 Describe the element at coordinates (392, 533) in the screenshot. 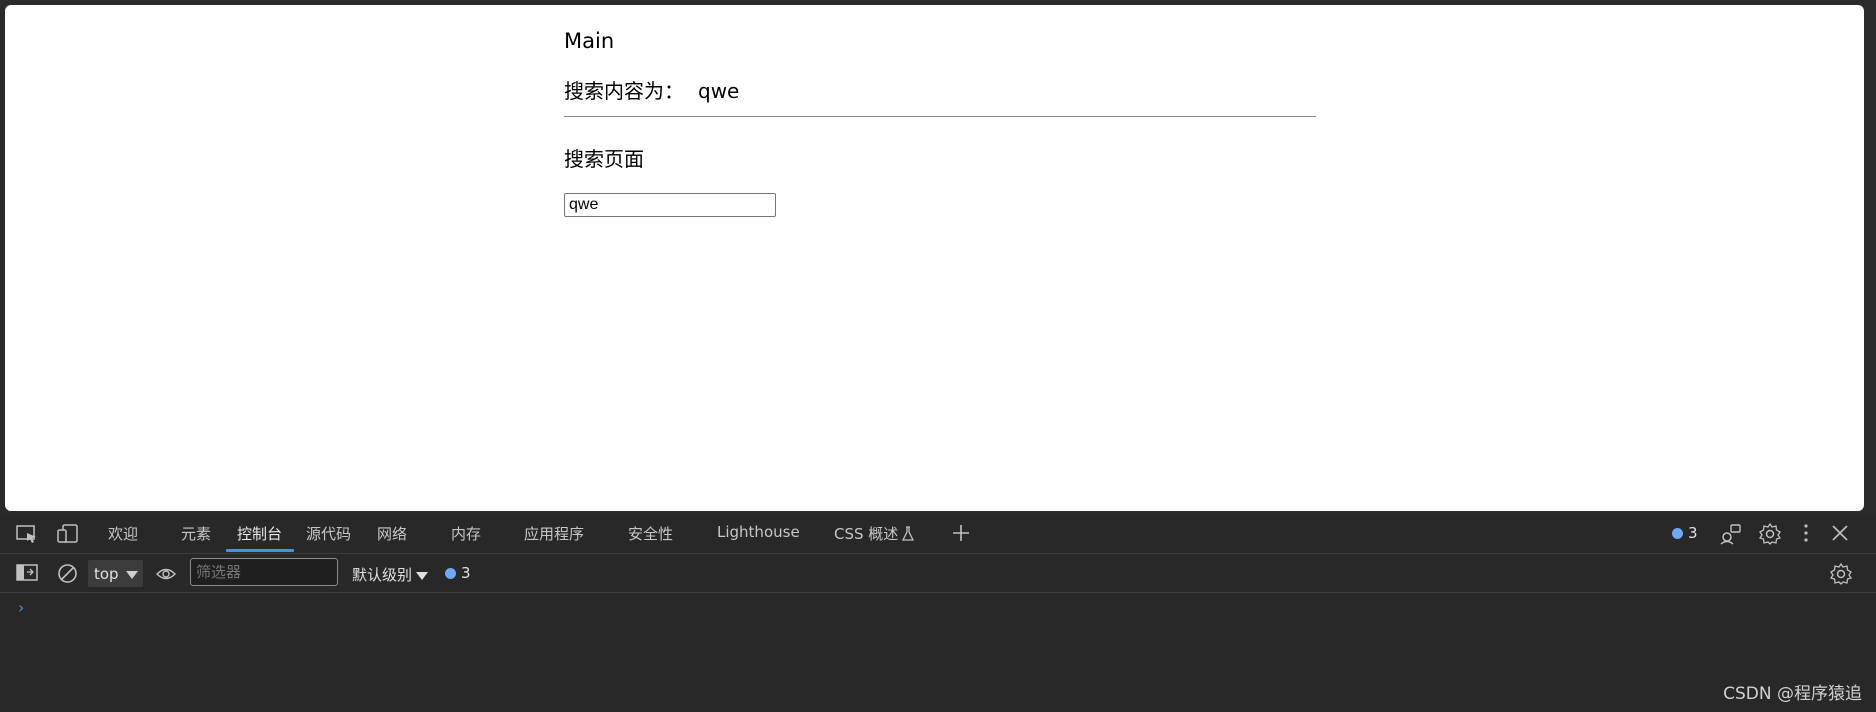

I see `tab-network: 网络` at that location.